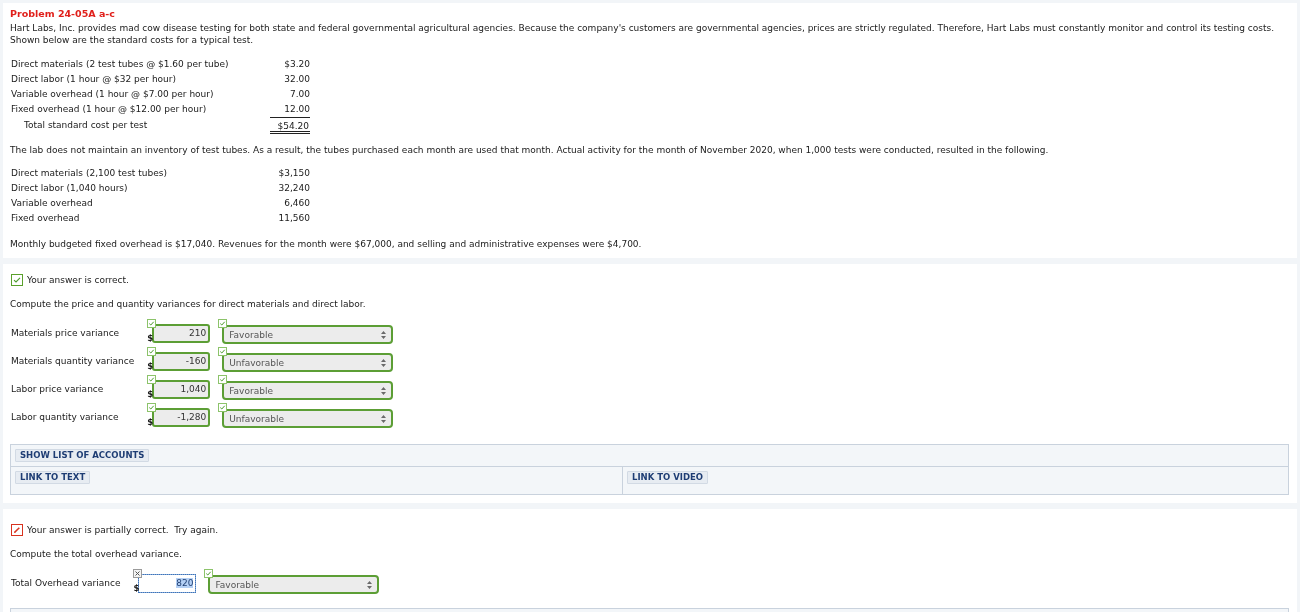 This screenshot has height=612, width=1300. I want to click on amount-field: -1,280, so click(181, 417).